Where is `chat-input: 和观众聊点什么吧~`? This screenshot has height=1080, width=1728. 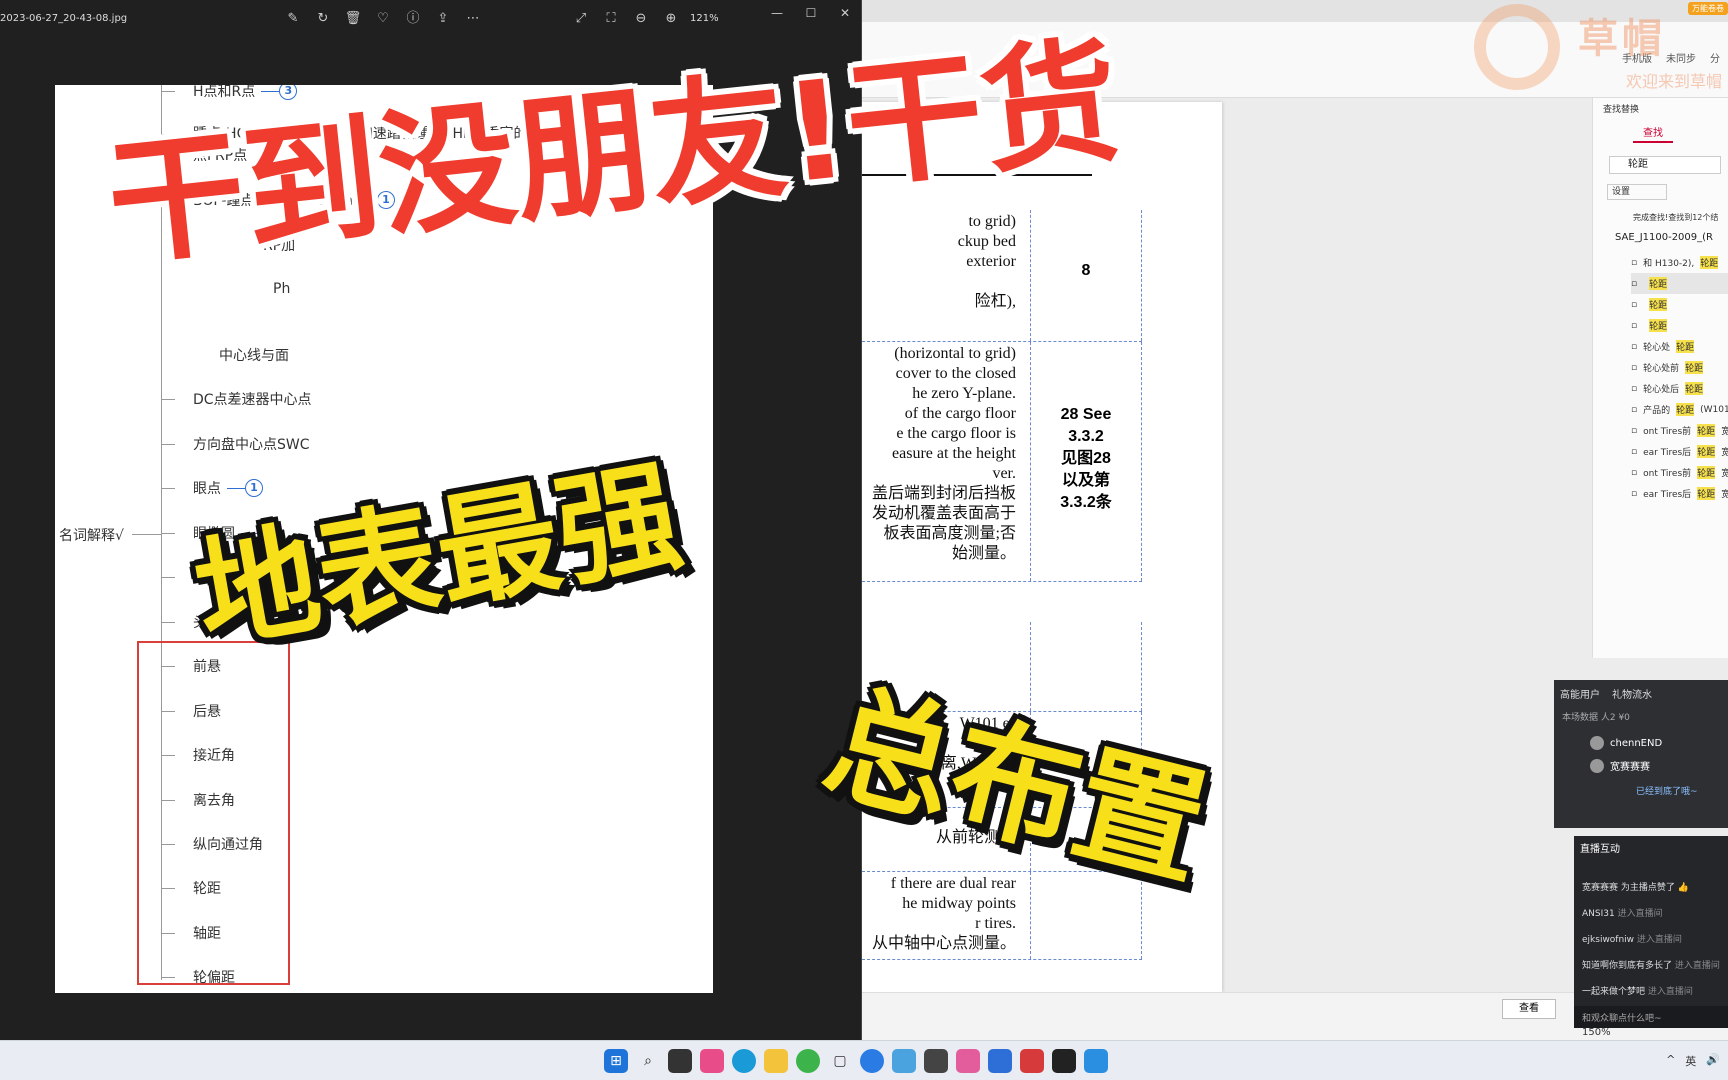
chat-input: 和观众聊点什么吧~ is located at coordinates (1651, 1017).